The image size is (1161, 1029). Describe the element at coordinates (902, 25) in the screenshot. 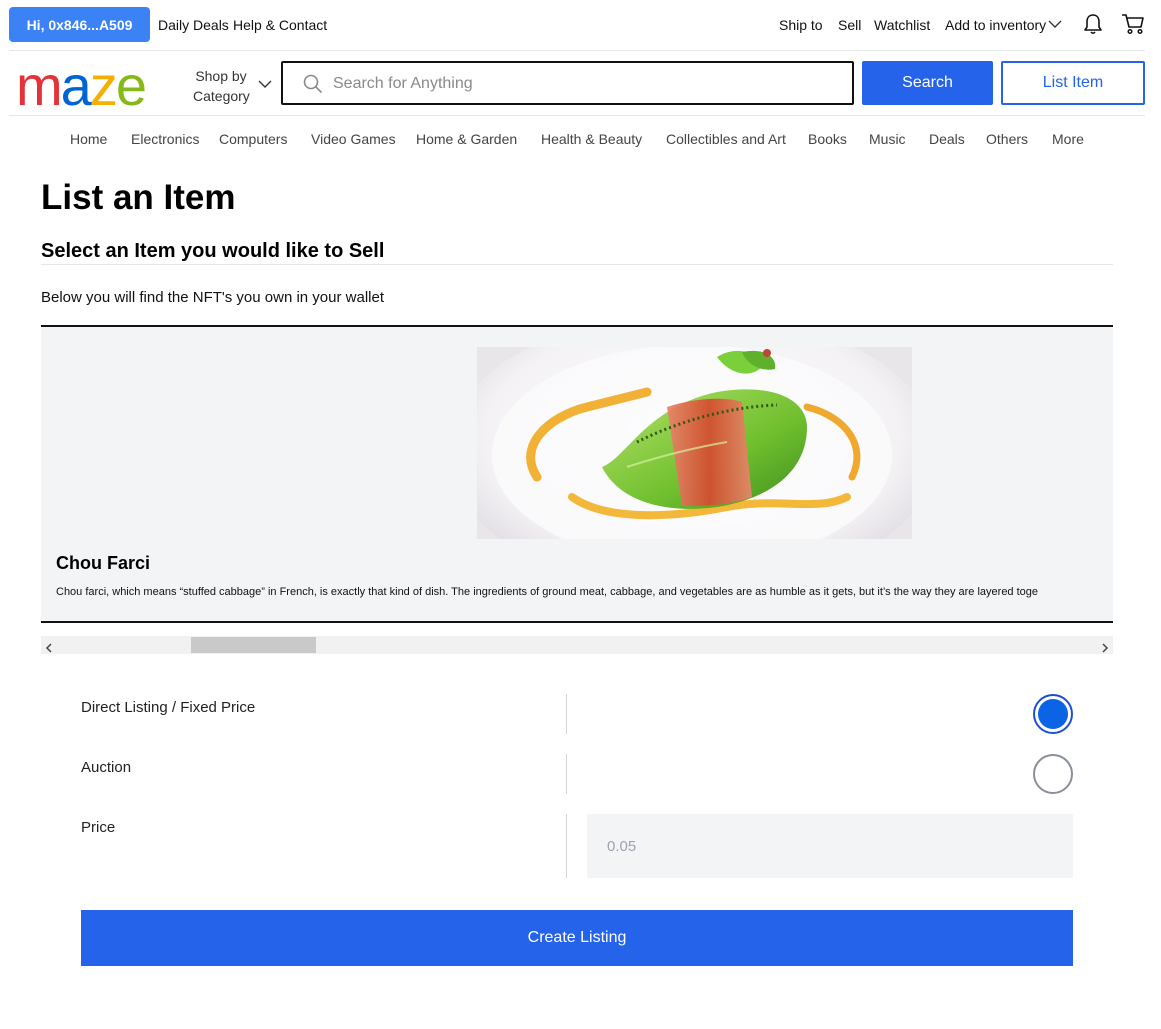

I see `watchlist-link: Watchlist` at that location.